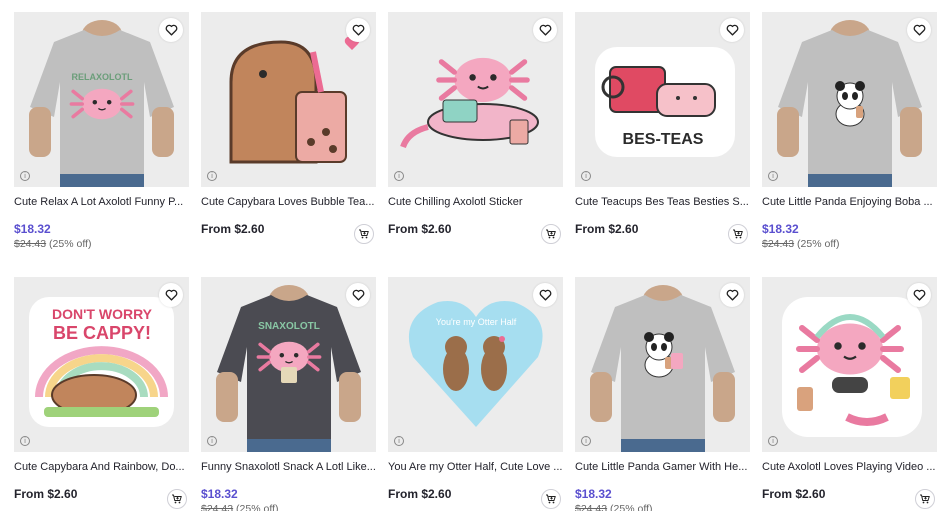 The width and height of the screenshot is (949, 511). I want to click on product-image: BES-TEAS i, so click(662, 99).